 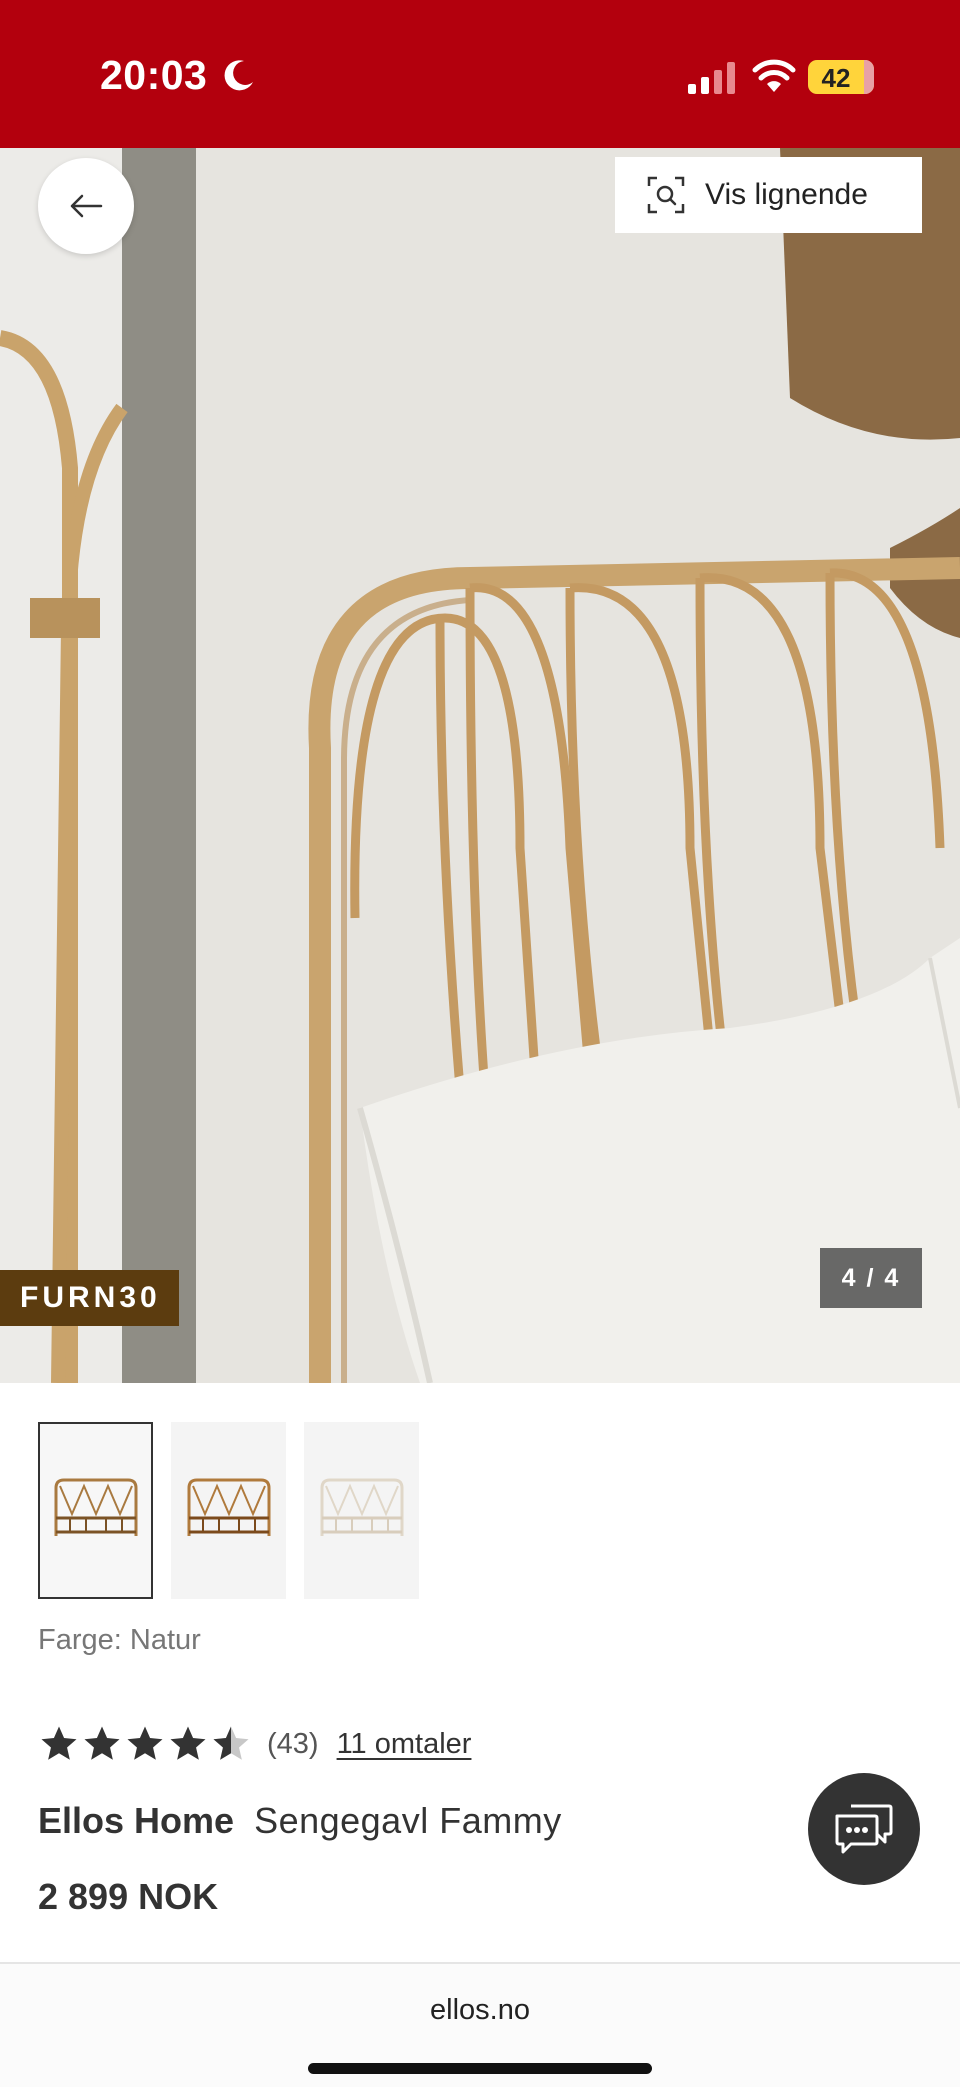 What do you see at coordinates (774, 75) in the screenshot?
I see `wifi-icon` at bounding box center [774, 75].